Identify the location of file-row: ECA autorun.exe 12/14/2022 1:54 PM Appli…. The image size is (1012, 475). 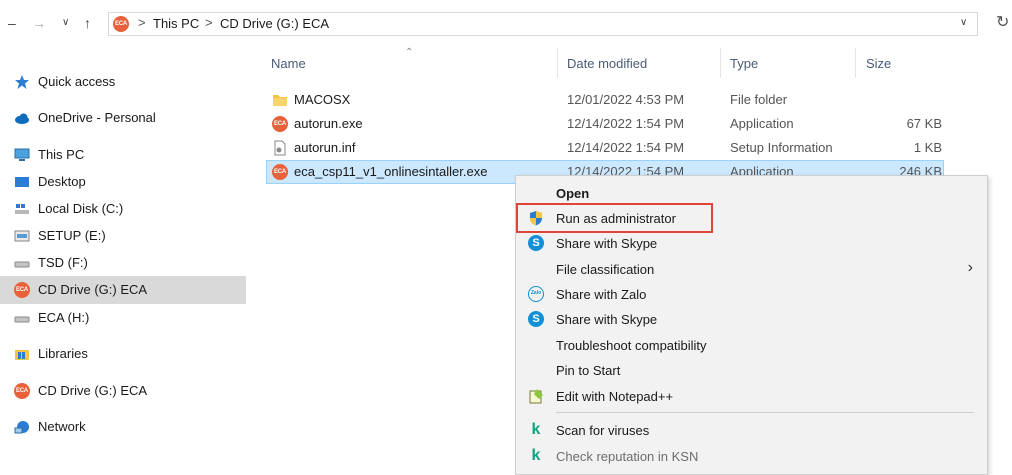
(605, 124).